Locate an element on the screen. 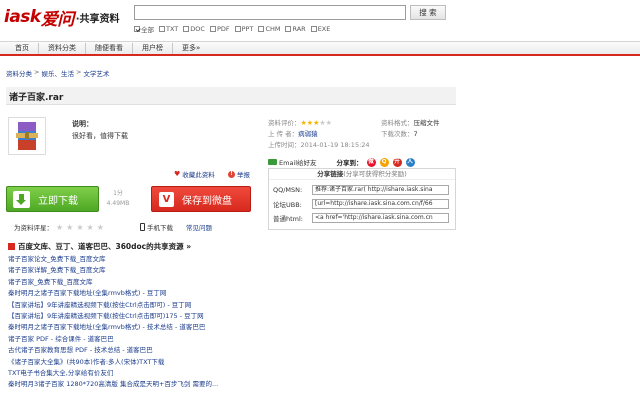 The width and height of the screenshot is (640, 400). related-link: 诸子百家详解_免费下载_百度文库 is located at coordinates (57, 270).